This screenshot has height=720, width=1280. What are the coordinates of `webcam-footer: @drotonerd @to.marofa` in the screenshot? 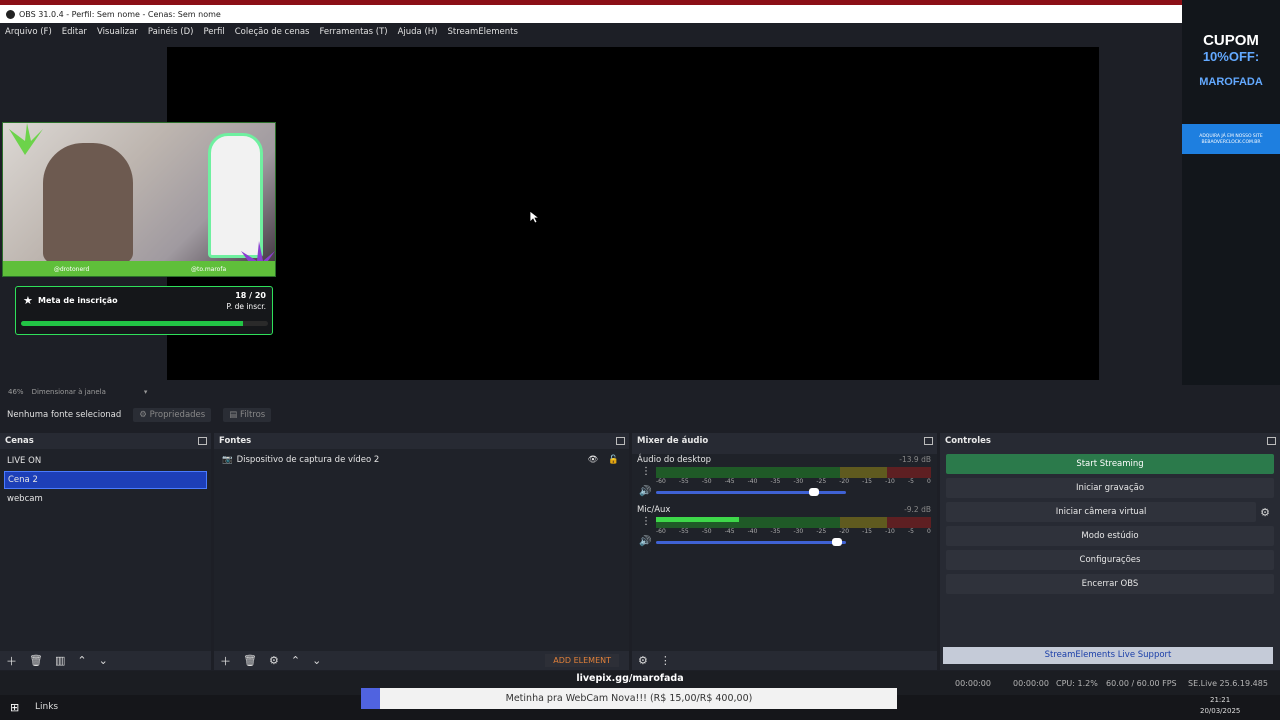 It's located at (139, 268).